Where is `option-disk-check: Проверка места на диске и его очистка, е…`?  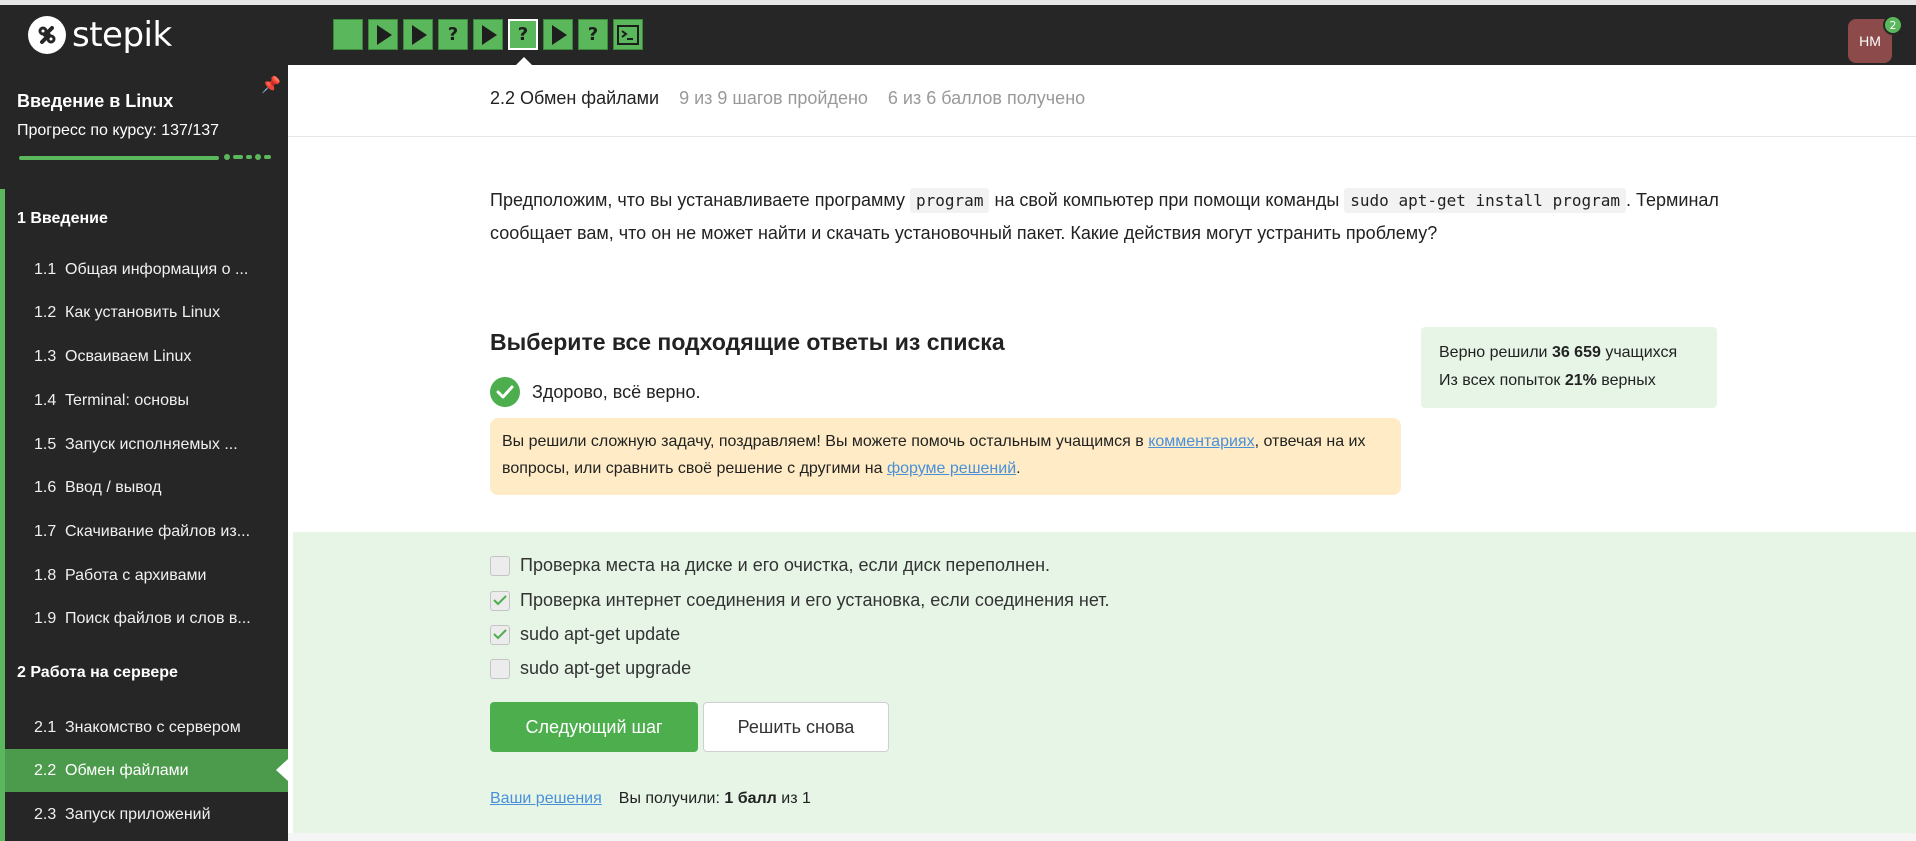
option-disk-check: Проверка места на диске и его очистка, е… is located at coordinates (770, 565).